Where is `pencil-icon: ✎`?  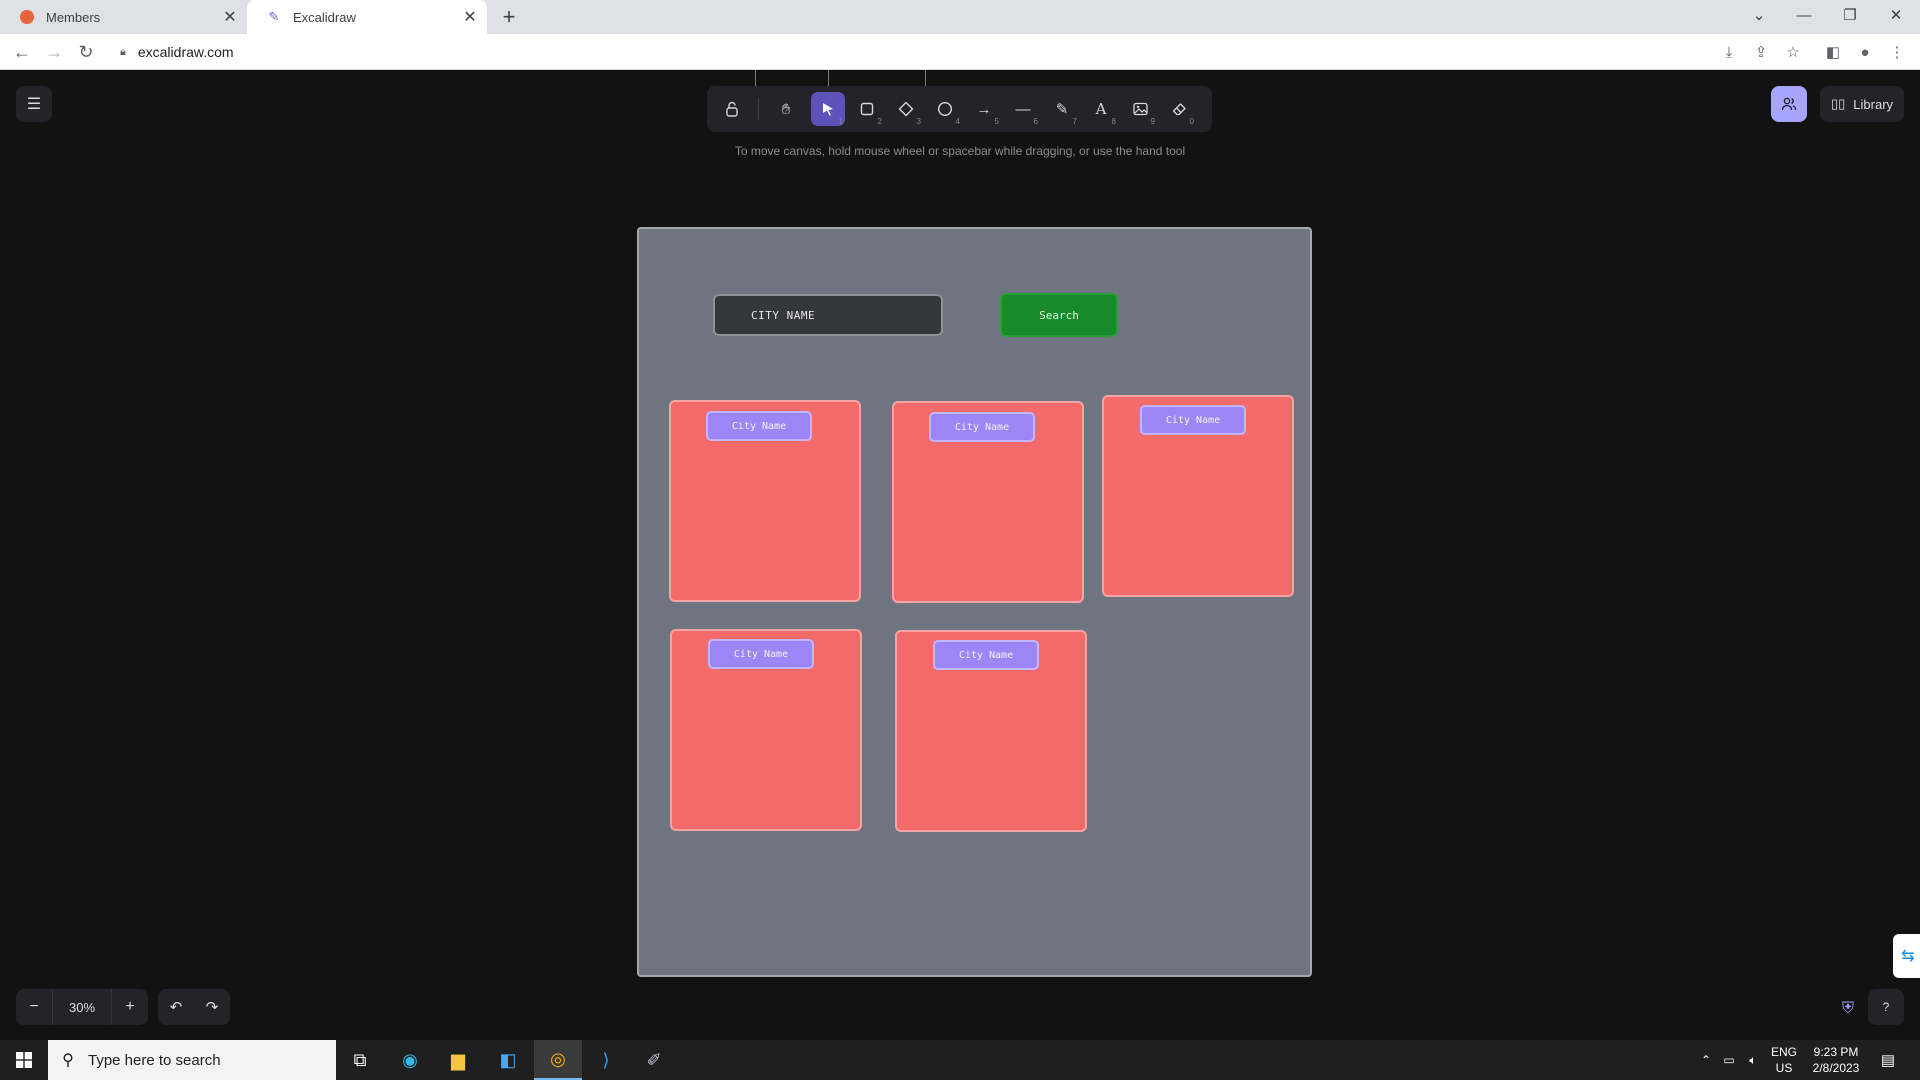
pencil-icon: ✎ is located at coordinates (1062, 109).